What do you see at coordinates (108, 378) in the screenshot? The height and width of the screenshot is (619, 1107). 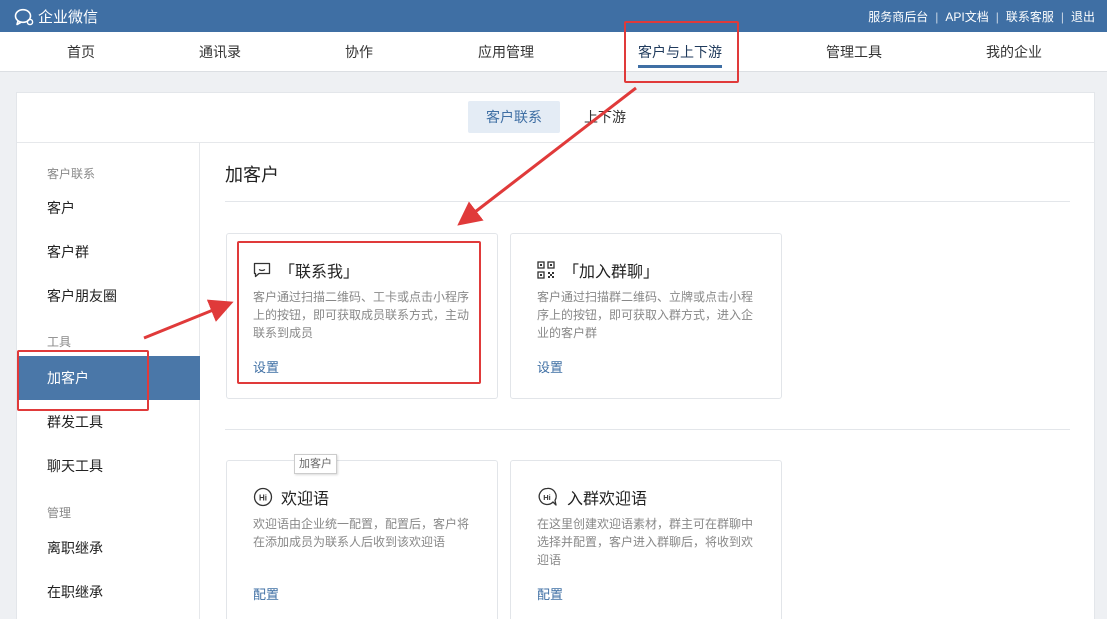 I see `sidebar-item-add-customers: 加客户` at bounding box center [108, 378].